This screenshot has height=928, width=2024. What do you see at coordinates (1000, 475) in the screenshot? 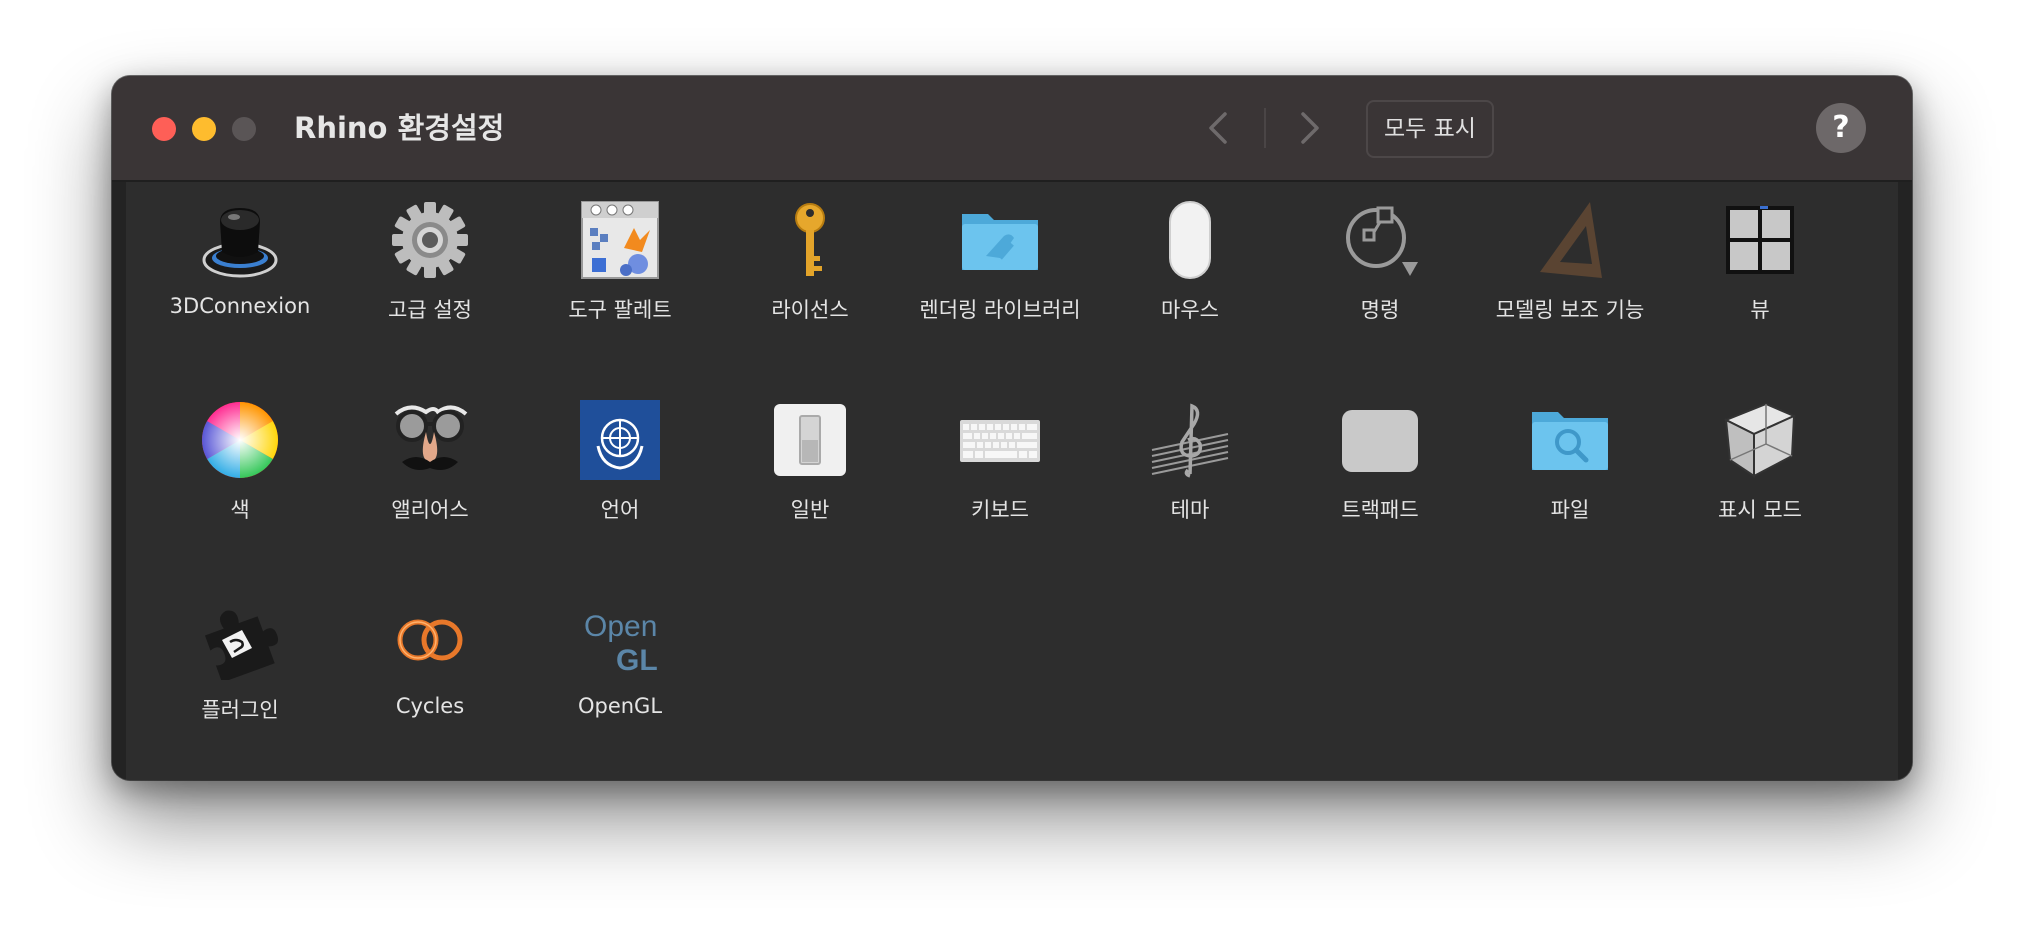
I see `pref-keyboard: 키보드` at bounding box center [1000, 475].